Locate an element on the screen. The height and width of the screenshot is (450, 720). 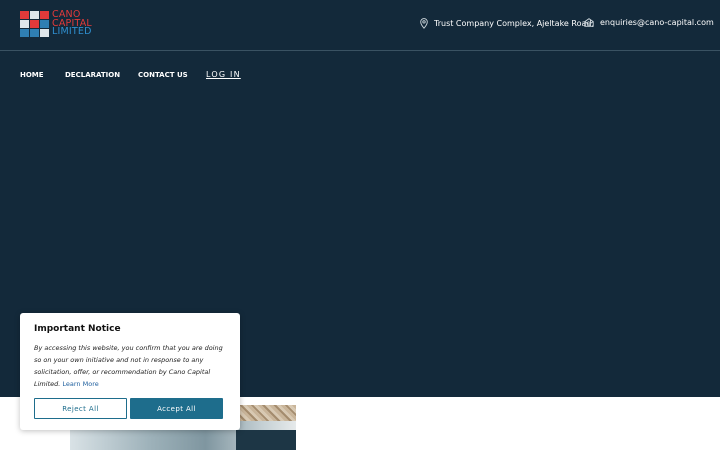
header-divider is located at coordinates (360, 50).